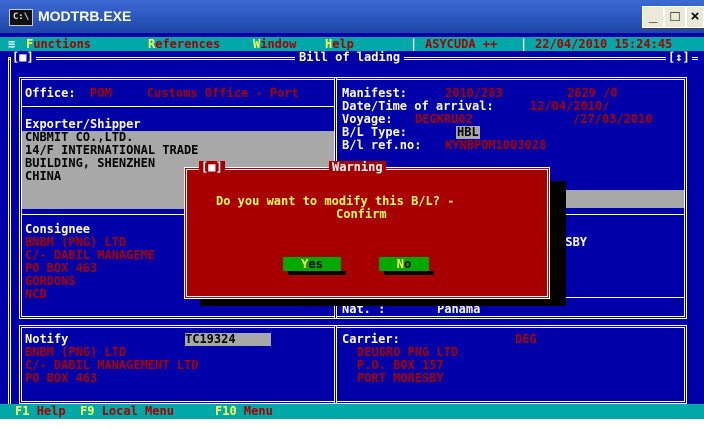 The width and height of the screenshot is (704, 429). I want to click on office-label: Office:, so click(50, 93).